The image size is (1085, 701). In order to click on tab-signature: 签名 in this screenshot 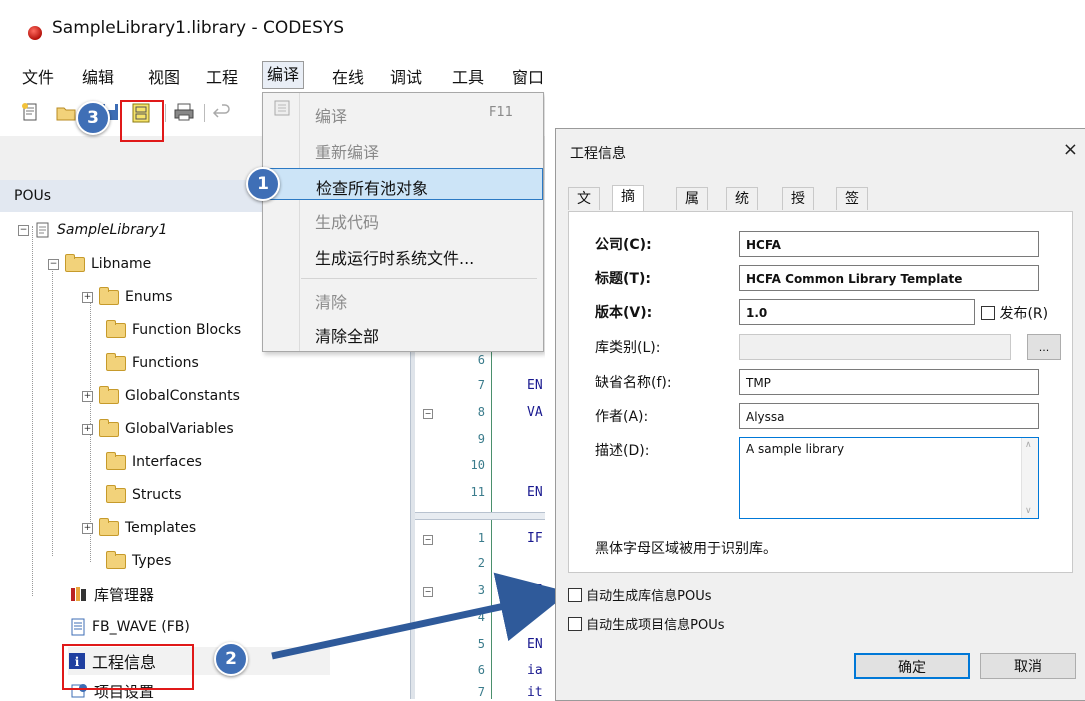, I will do `click(852, 208)`.